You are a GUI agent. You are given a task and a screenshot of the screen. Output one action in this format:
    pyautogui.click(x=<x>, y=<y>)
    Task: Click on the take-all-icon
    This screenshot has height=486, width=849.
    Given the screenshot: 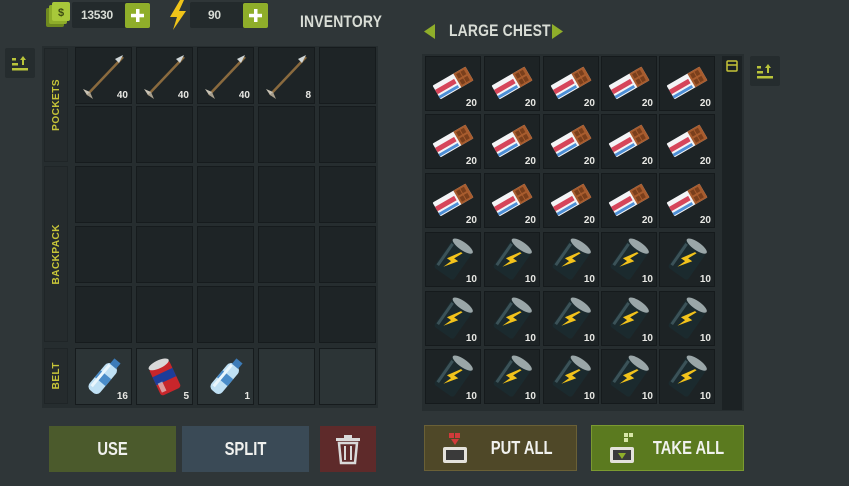 What is the action you would take?
    pyautogui.click(x=622, y=448)
    